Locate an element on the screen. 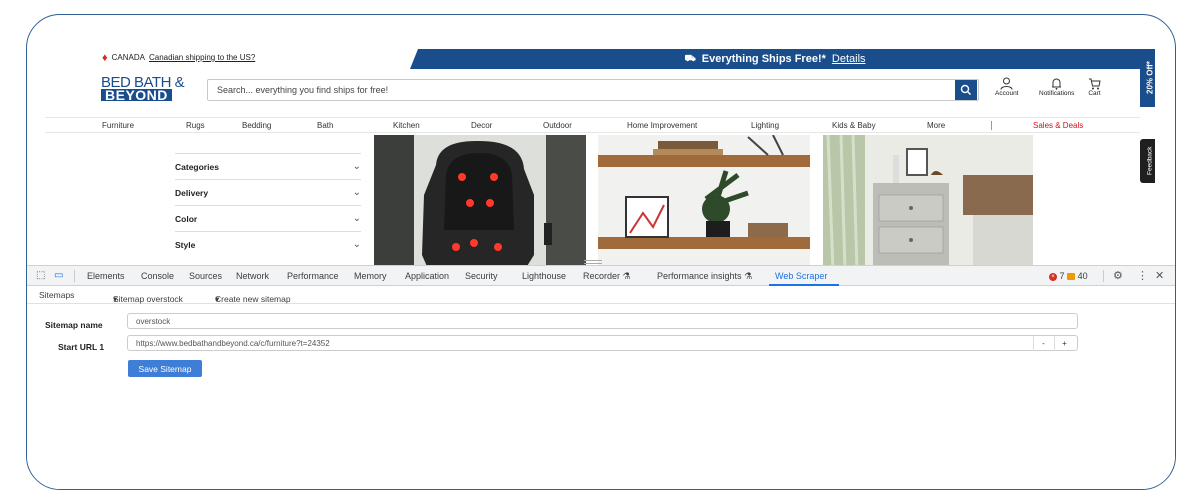 Image resolution: width=1203 pixels, height=499 pixels. tab-recorder: Recorder ⚗ is located at coordinates (607, 276).